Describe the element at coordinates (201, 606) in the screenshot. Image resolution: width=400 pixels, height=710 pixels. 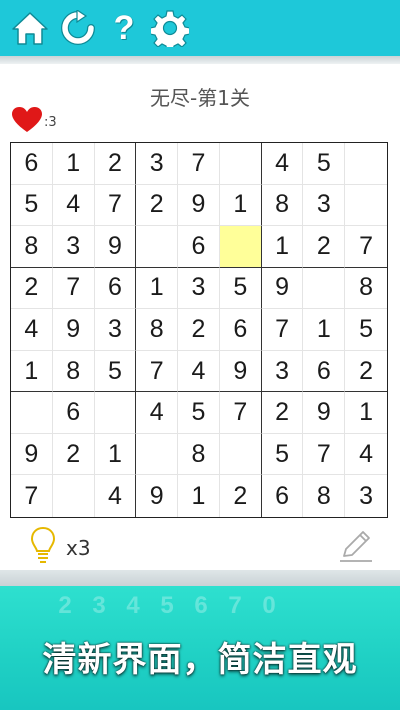
I see `number-pad-key: 6` at that location.